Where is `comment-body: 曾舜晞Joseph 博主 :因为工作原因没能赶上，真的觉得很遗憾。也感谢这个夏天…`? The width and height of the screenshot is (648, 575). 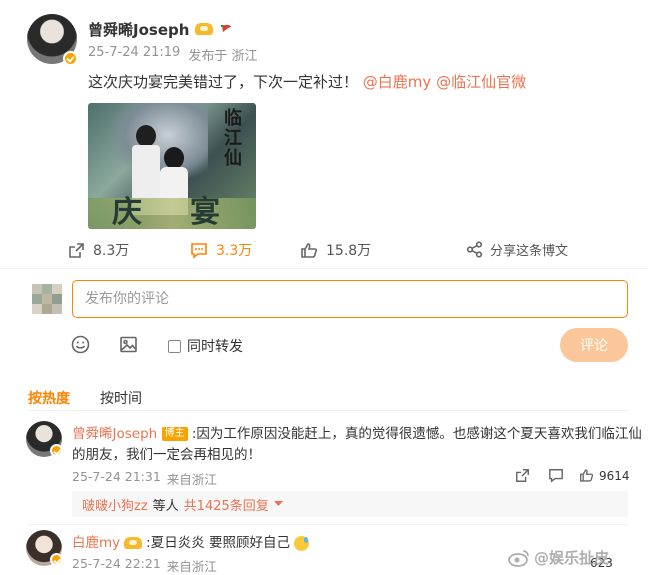 comment-body: 曾舜晞Joseph 博主 :因为工作原因没能赶上，真的觉得很遗憾。也感谢这个夏天… is located at coordinates (357, 445).